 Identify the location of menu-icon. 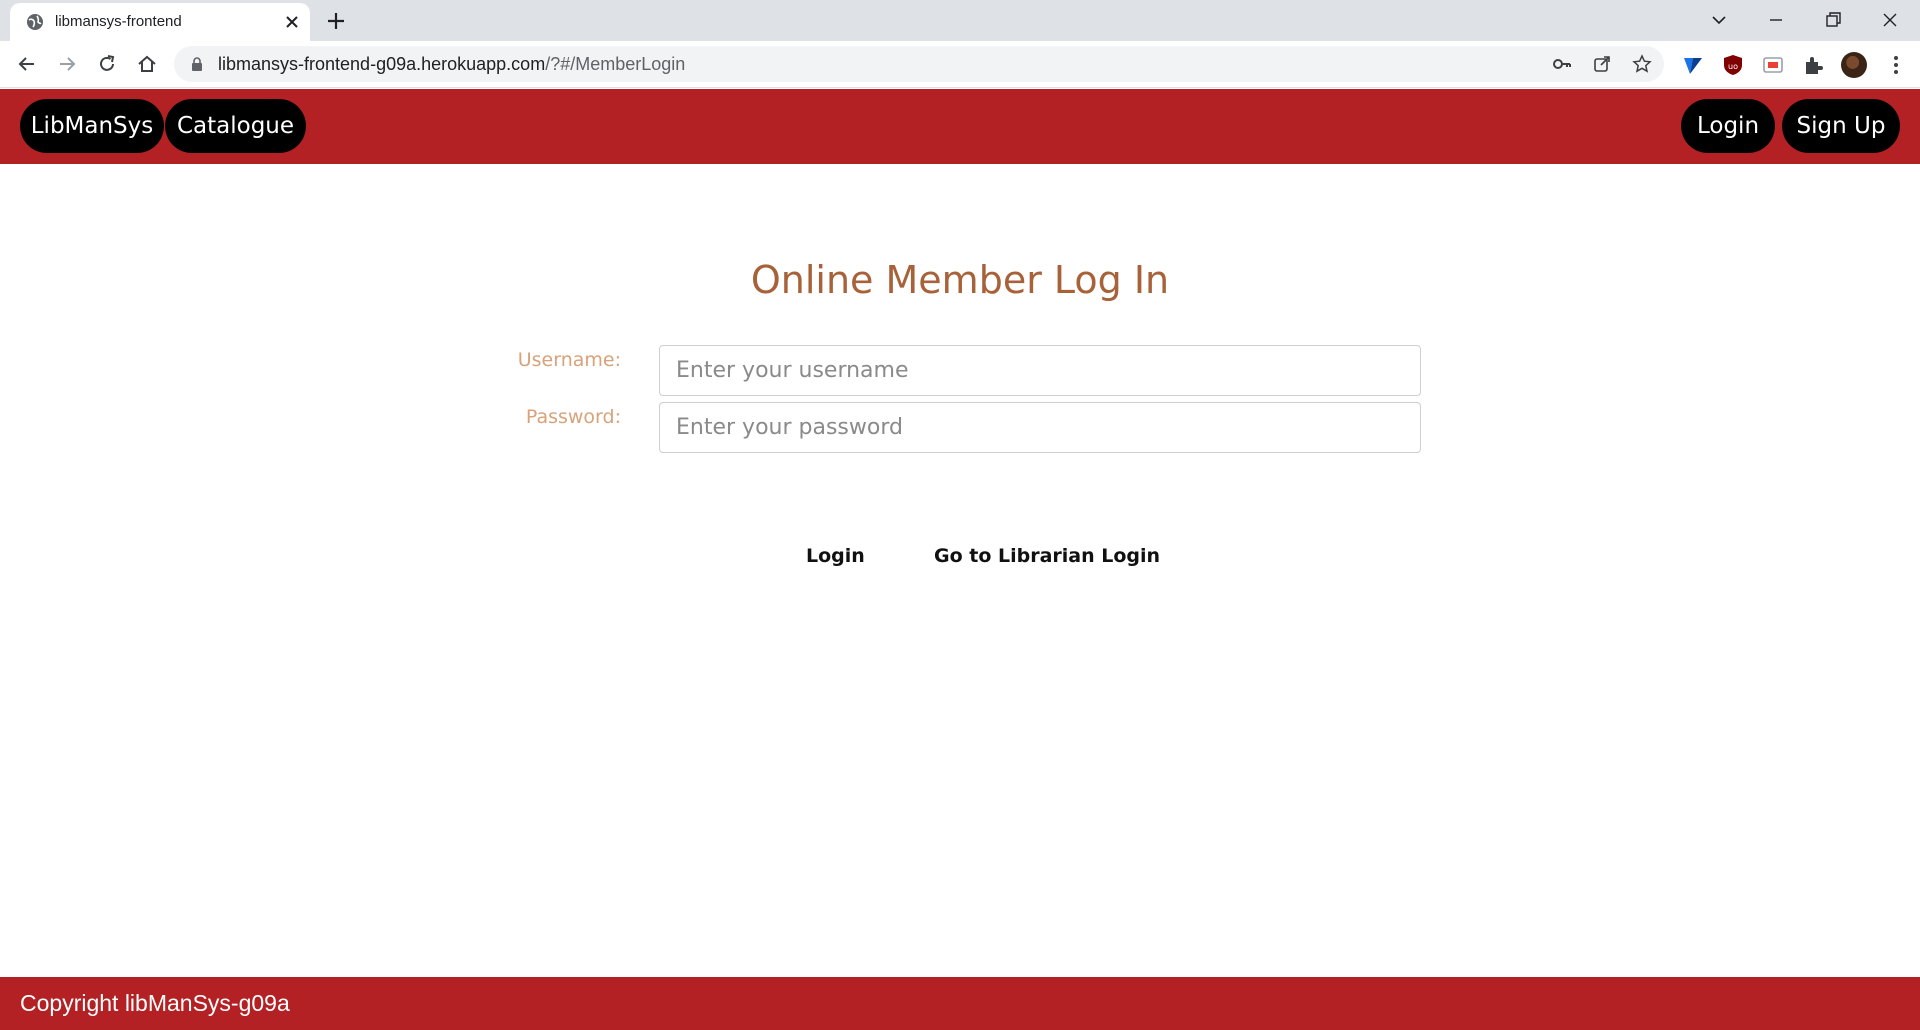
(1896, 65).